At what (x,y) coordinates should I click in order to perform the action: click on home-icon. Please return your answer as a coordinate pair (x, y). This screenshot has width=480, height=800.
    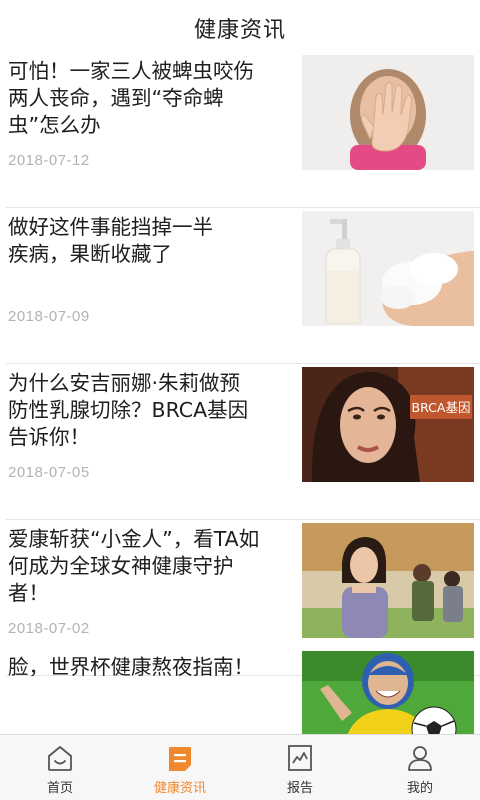
    Looking at the image, I should click on (60, 758).